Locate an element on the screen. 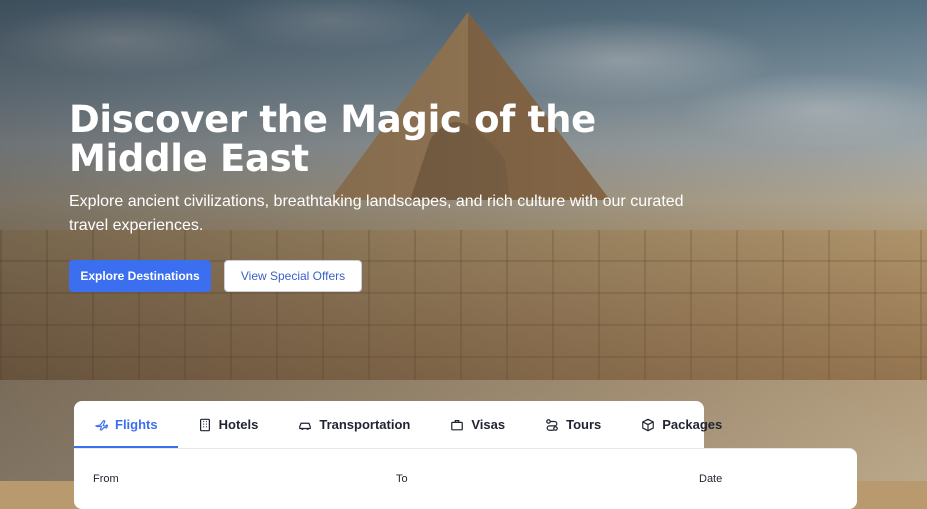 Image resolution: width=927 pixels, height=509 pixels. briefcase-icon is located at coordinates (457, 424).